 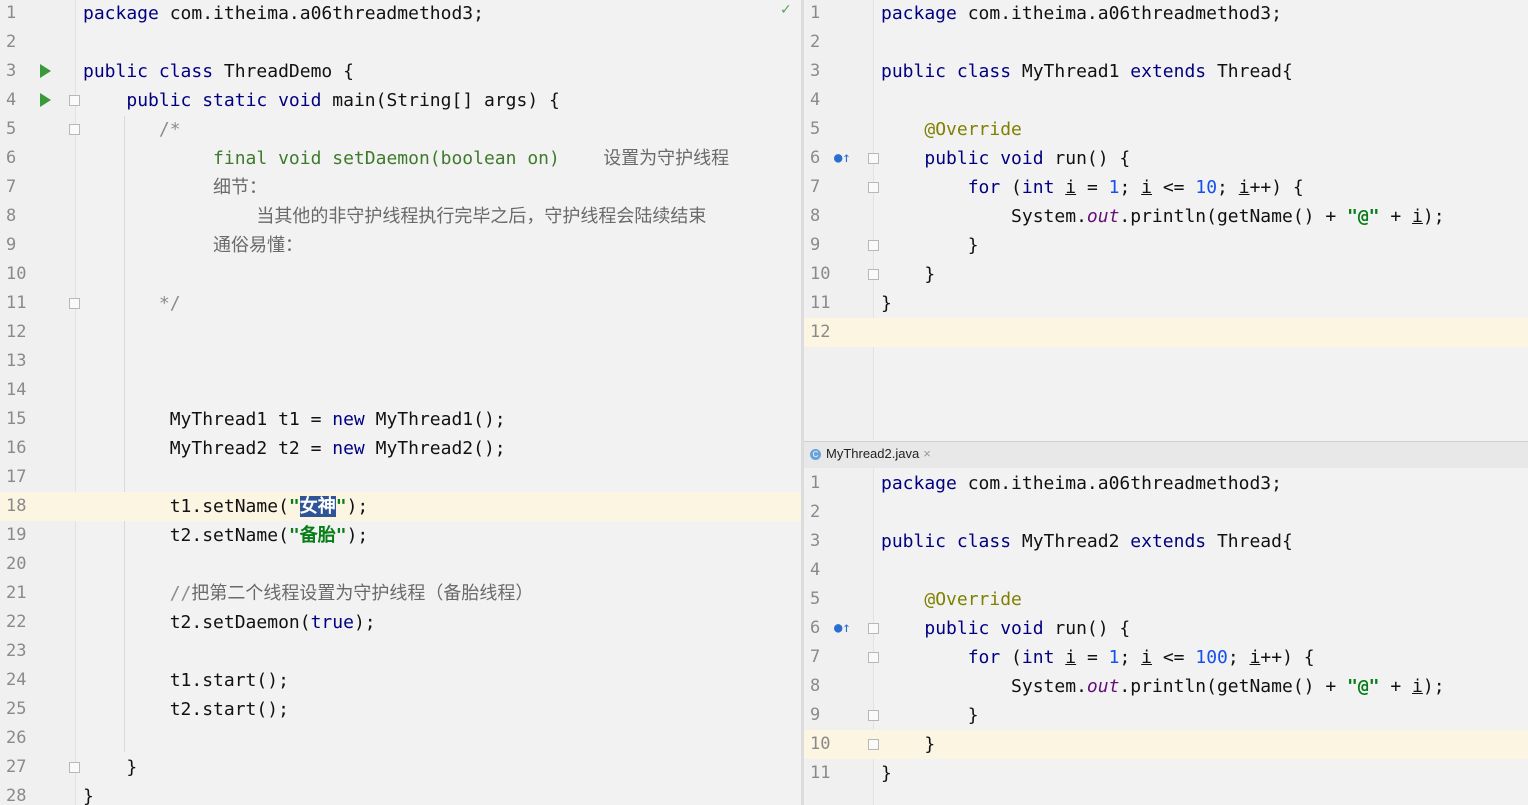 What do you see at coordinates (400, 129) in the screenshot?
I see `code-line: 5 /*` at bounding box center [400, 129].